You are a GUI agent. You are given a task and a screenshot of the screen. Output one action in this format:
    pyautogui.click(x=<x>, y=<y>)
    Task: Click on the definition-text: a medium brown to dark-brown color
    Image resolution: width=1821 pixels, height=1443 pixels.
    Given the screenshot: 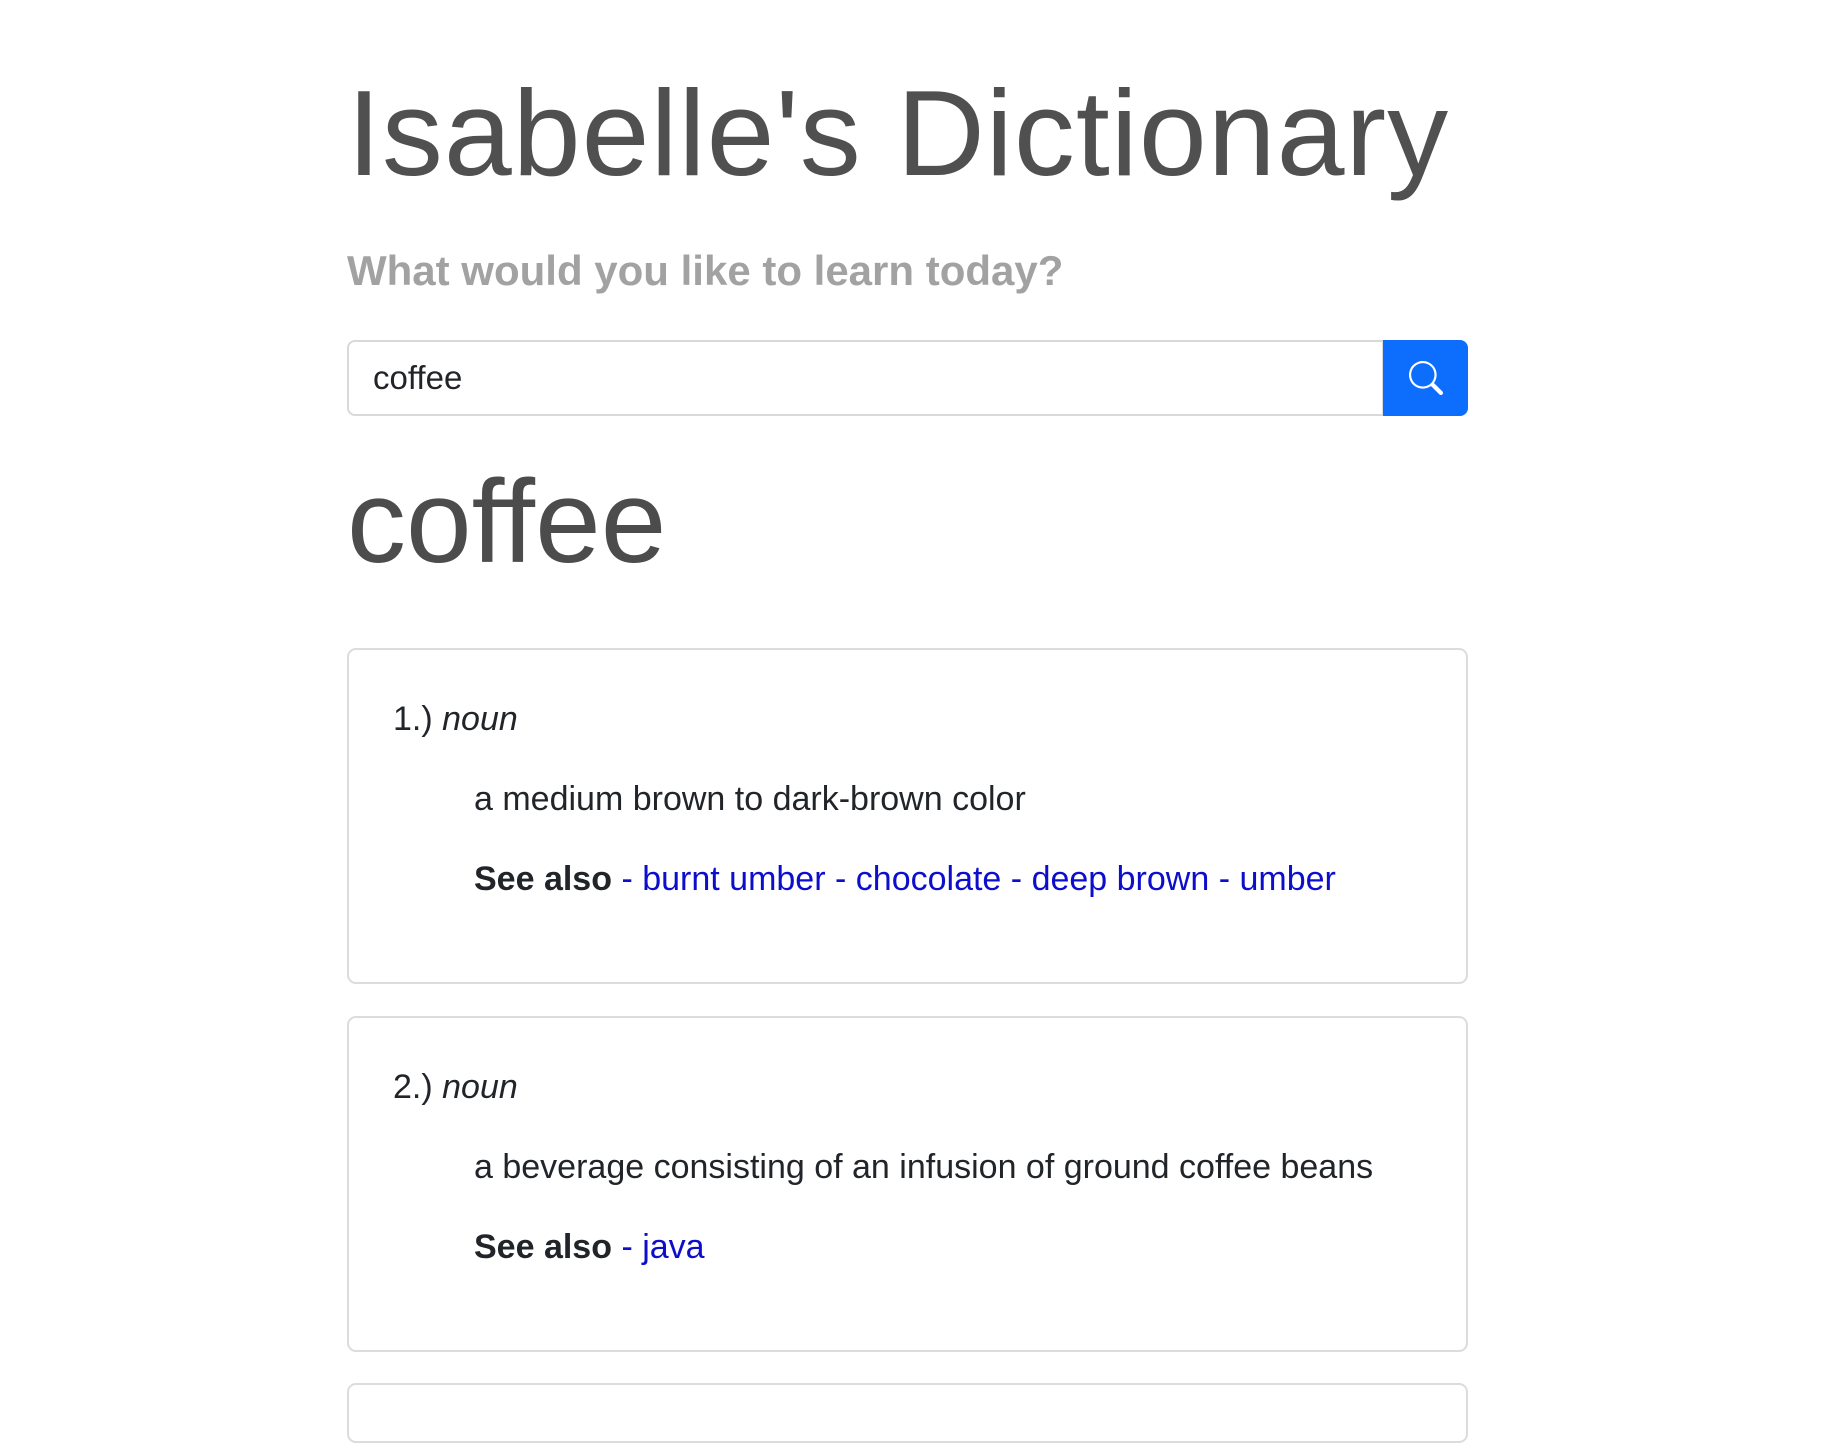 What is the action you would take?
    pyautogui.click(x=750, y=799)
    